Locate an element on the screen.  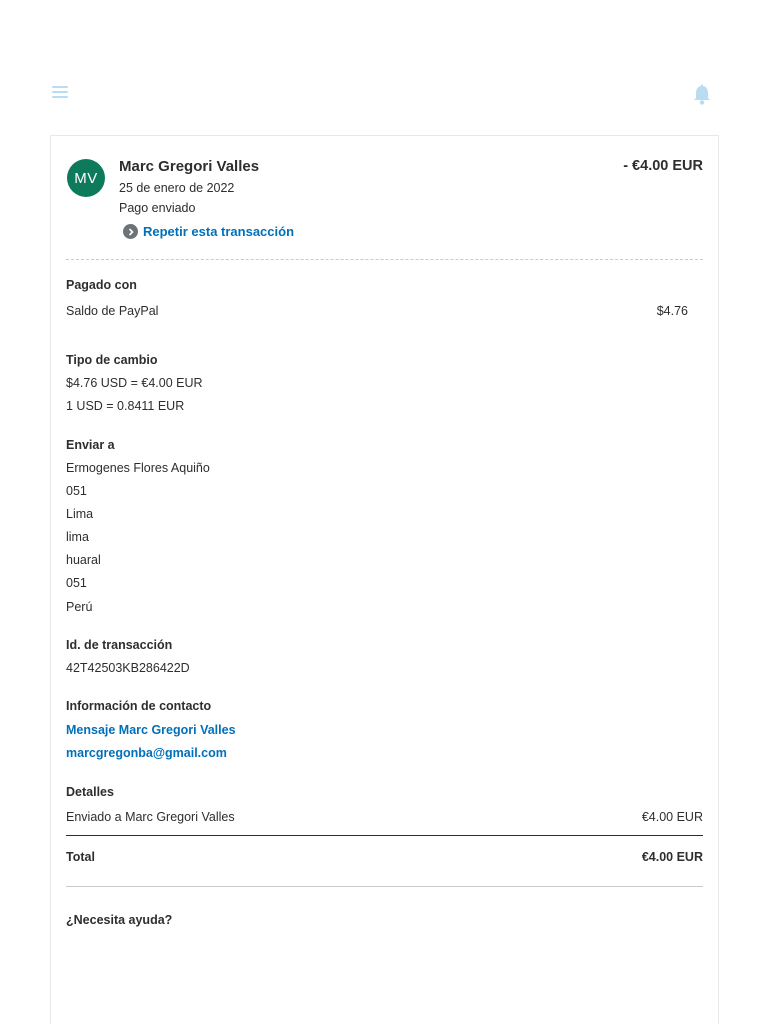
merchant-email-link: marcgregonba@gmail.com is located at coordinates (146, 753).